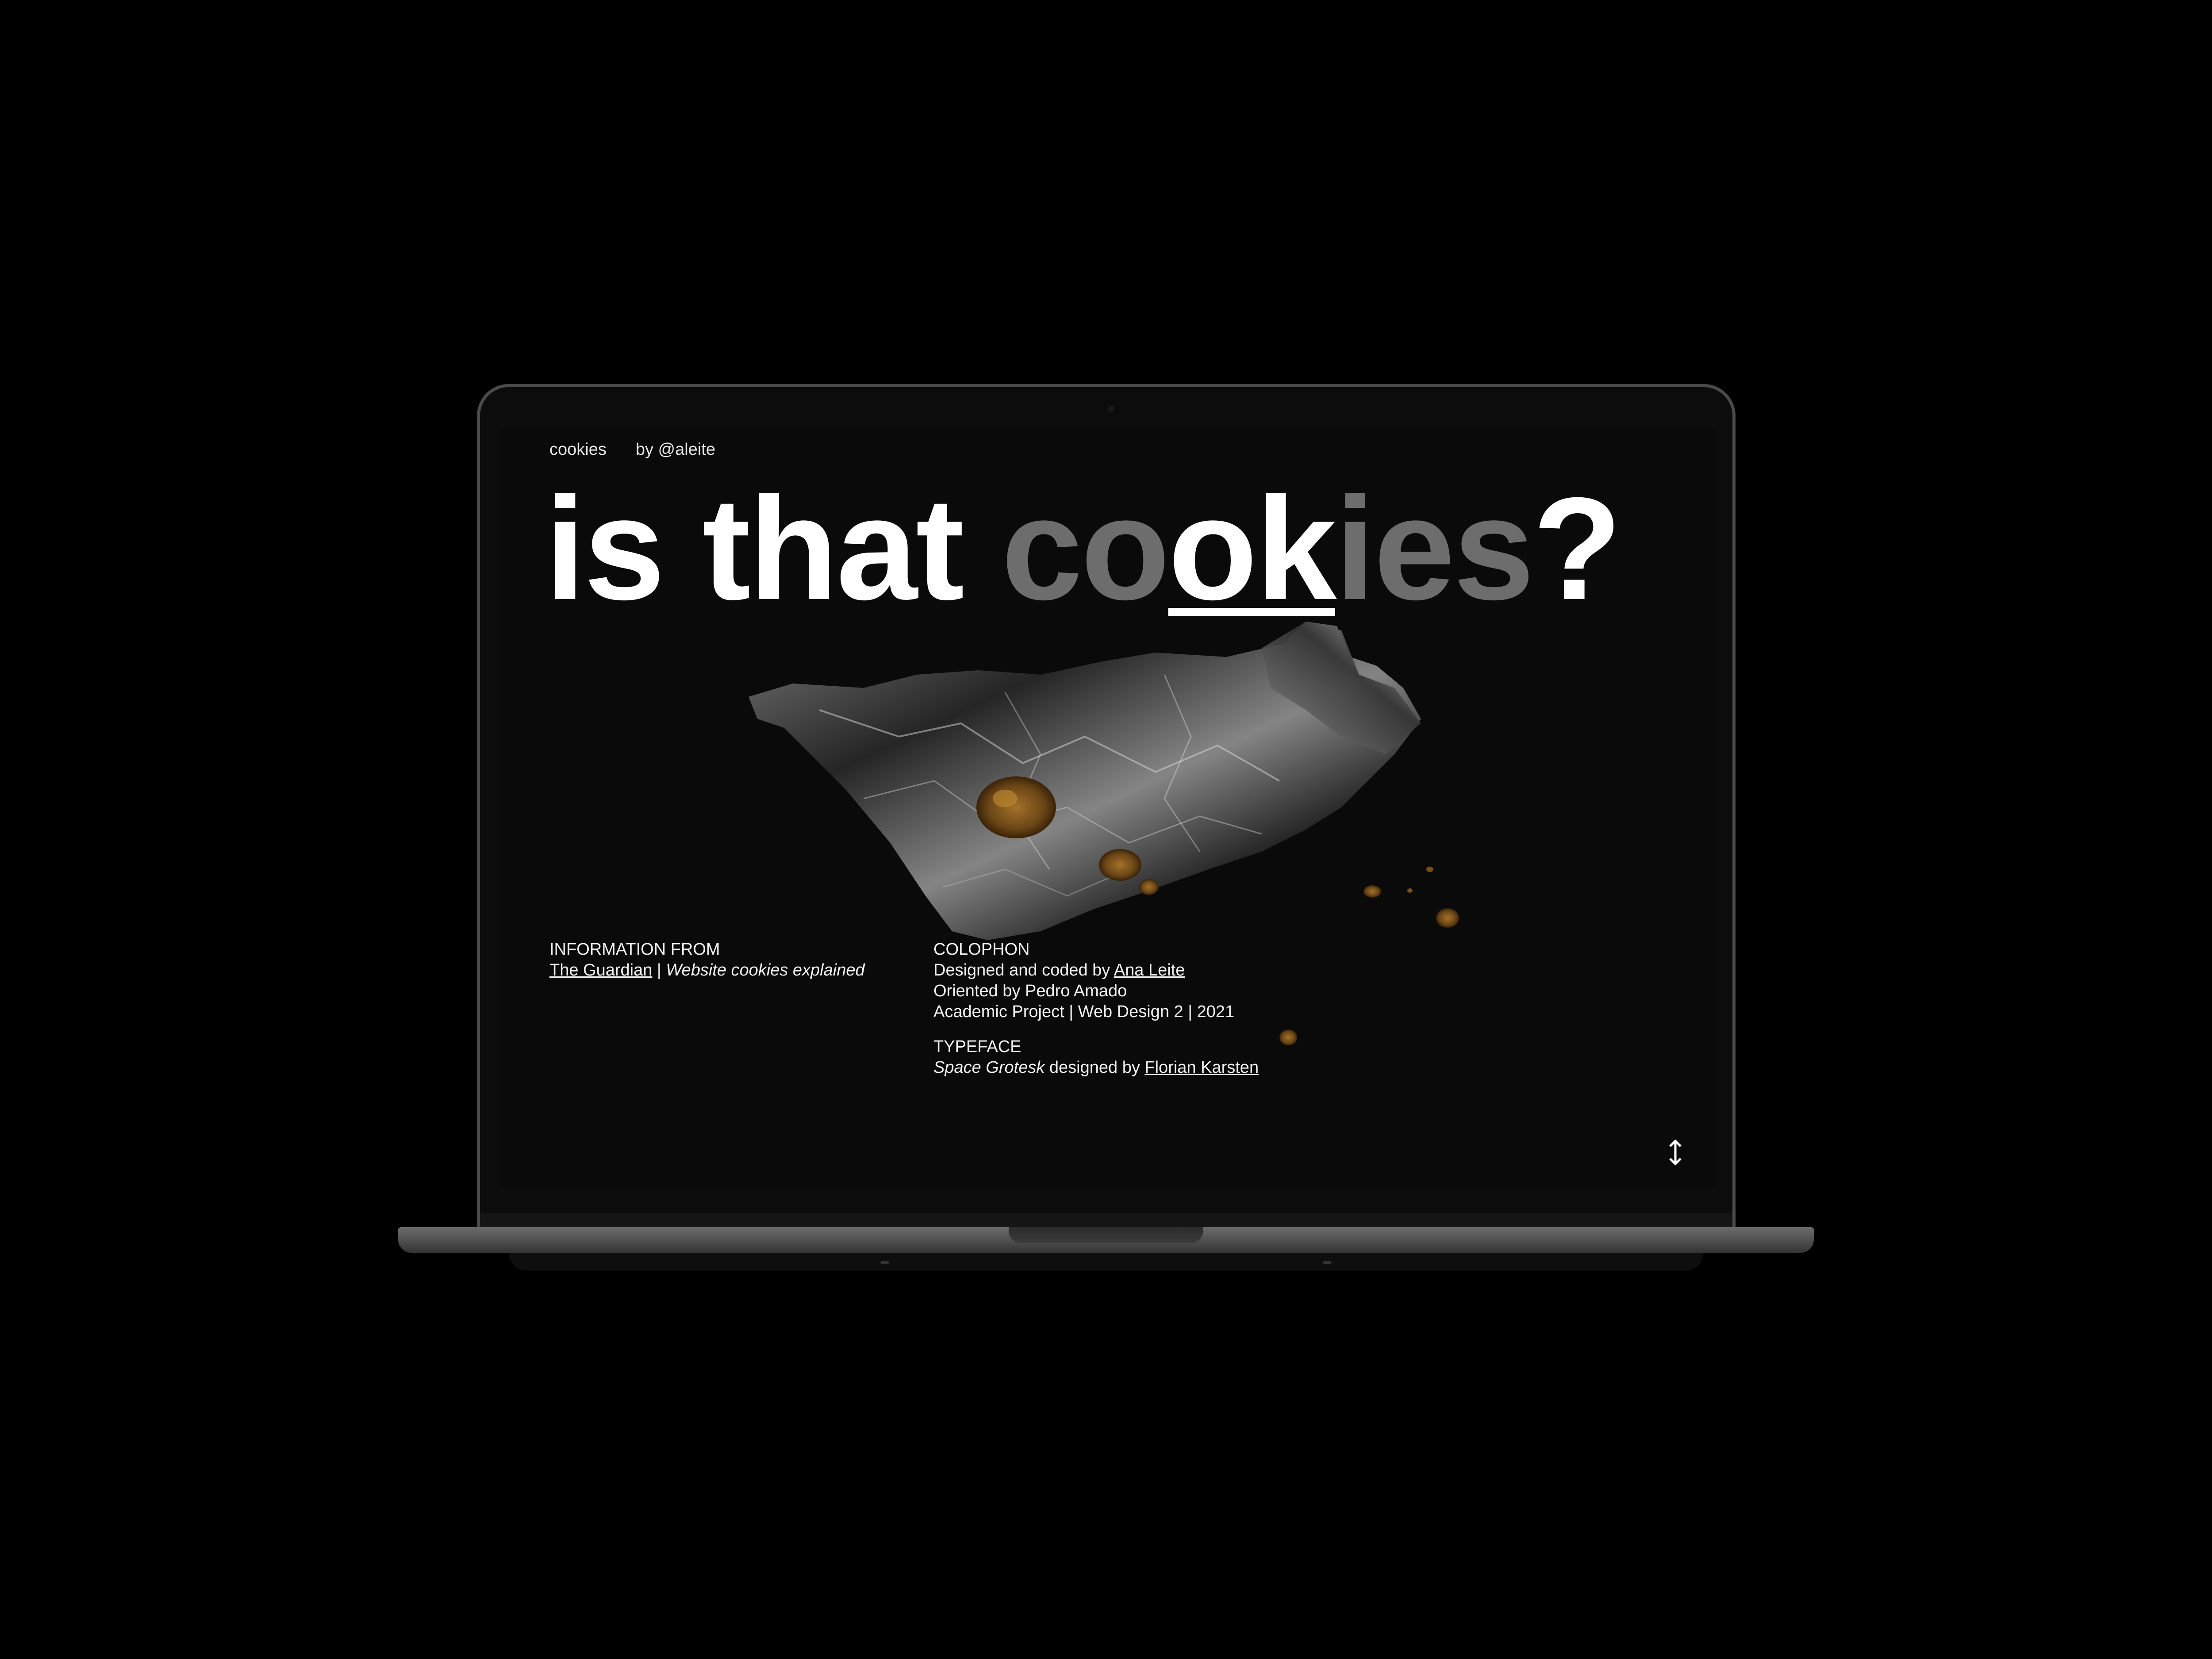  What do you see at coordinates (982, 949) in the screenshot?
I see `colophon-heading: COLOPHON` at bounding box center [982, 949].